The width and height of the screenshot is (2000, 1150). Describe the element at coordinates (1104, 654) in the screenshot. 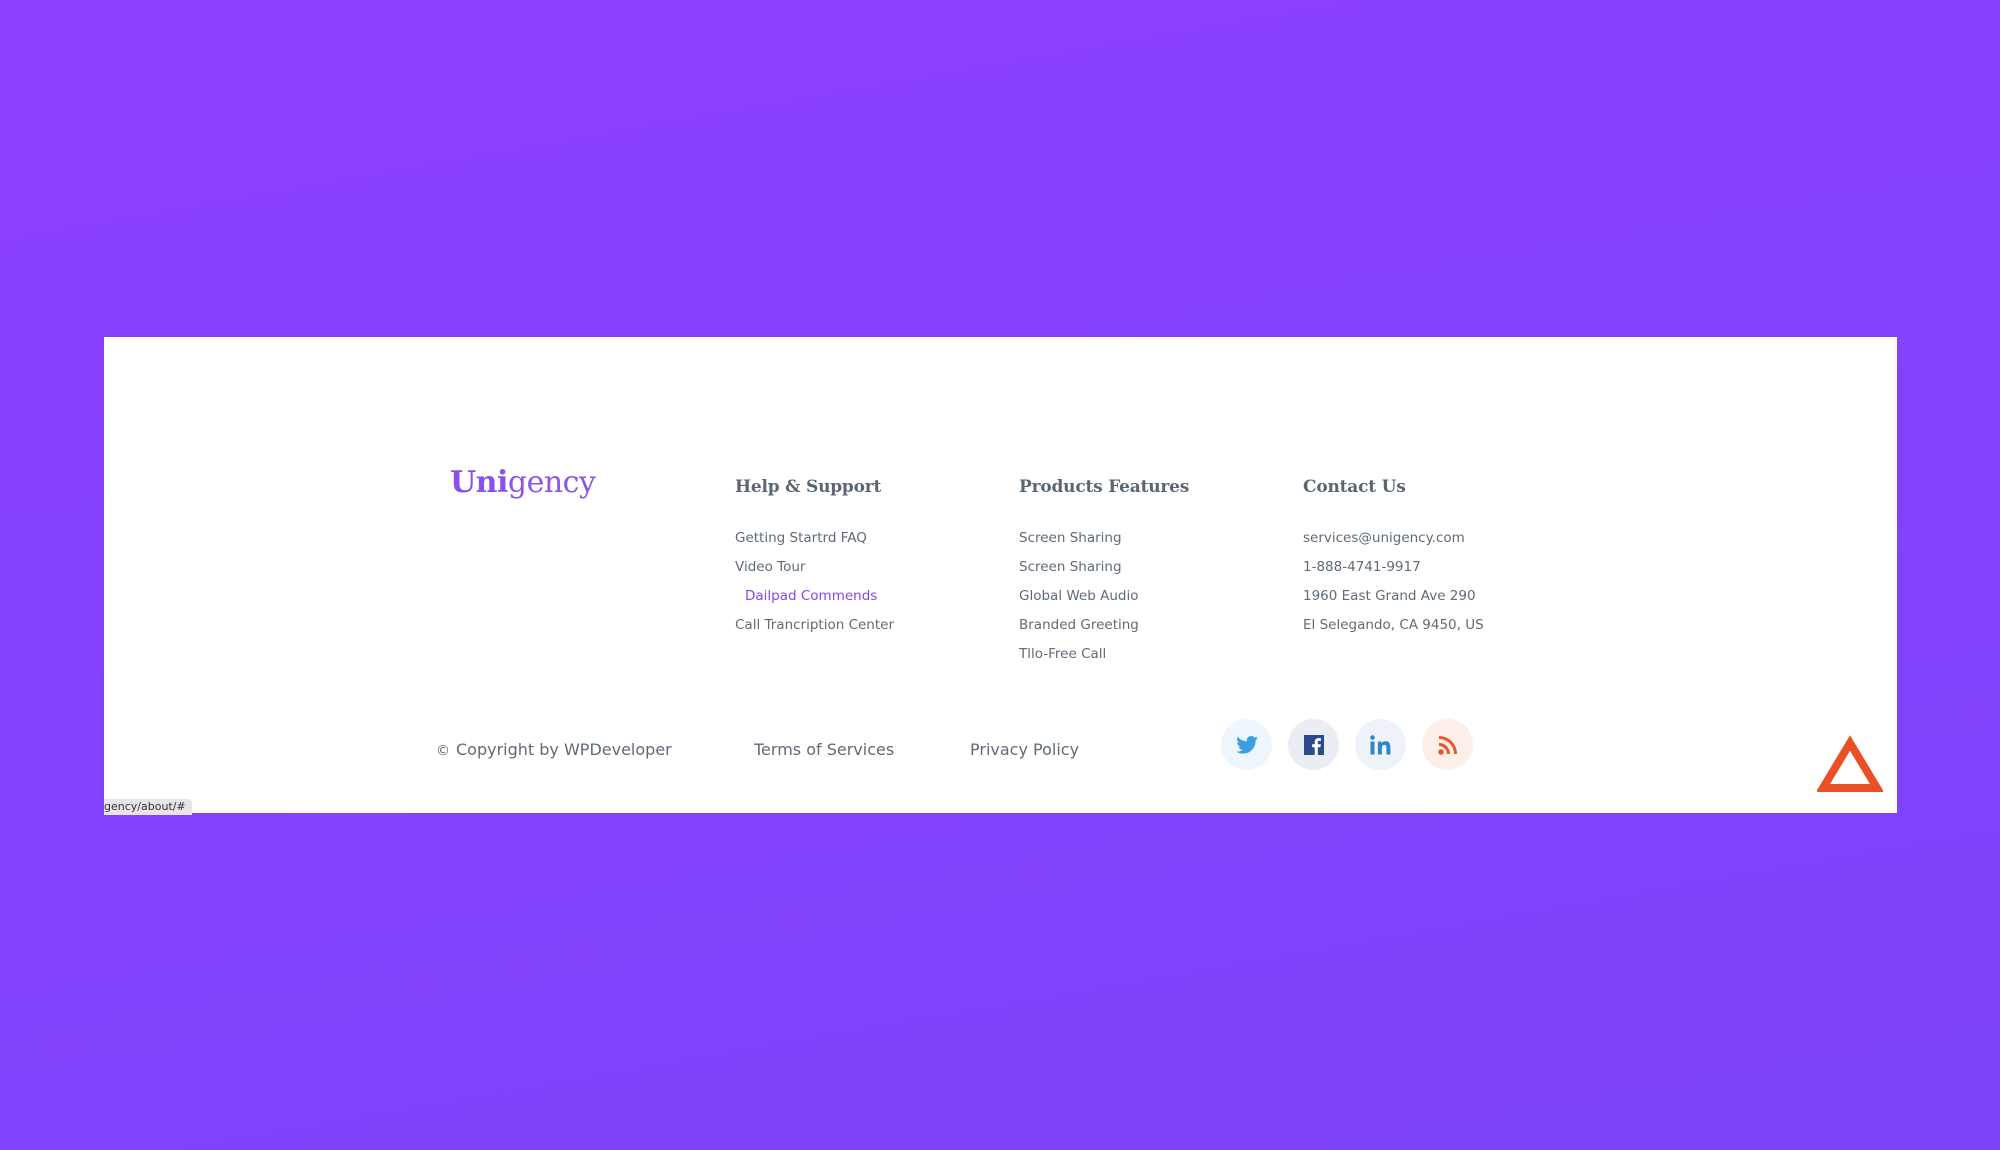

I see `footer-link: Tllo-Free Call` at that location.